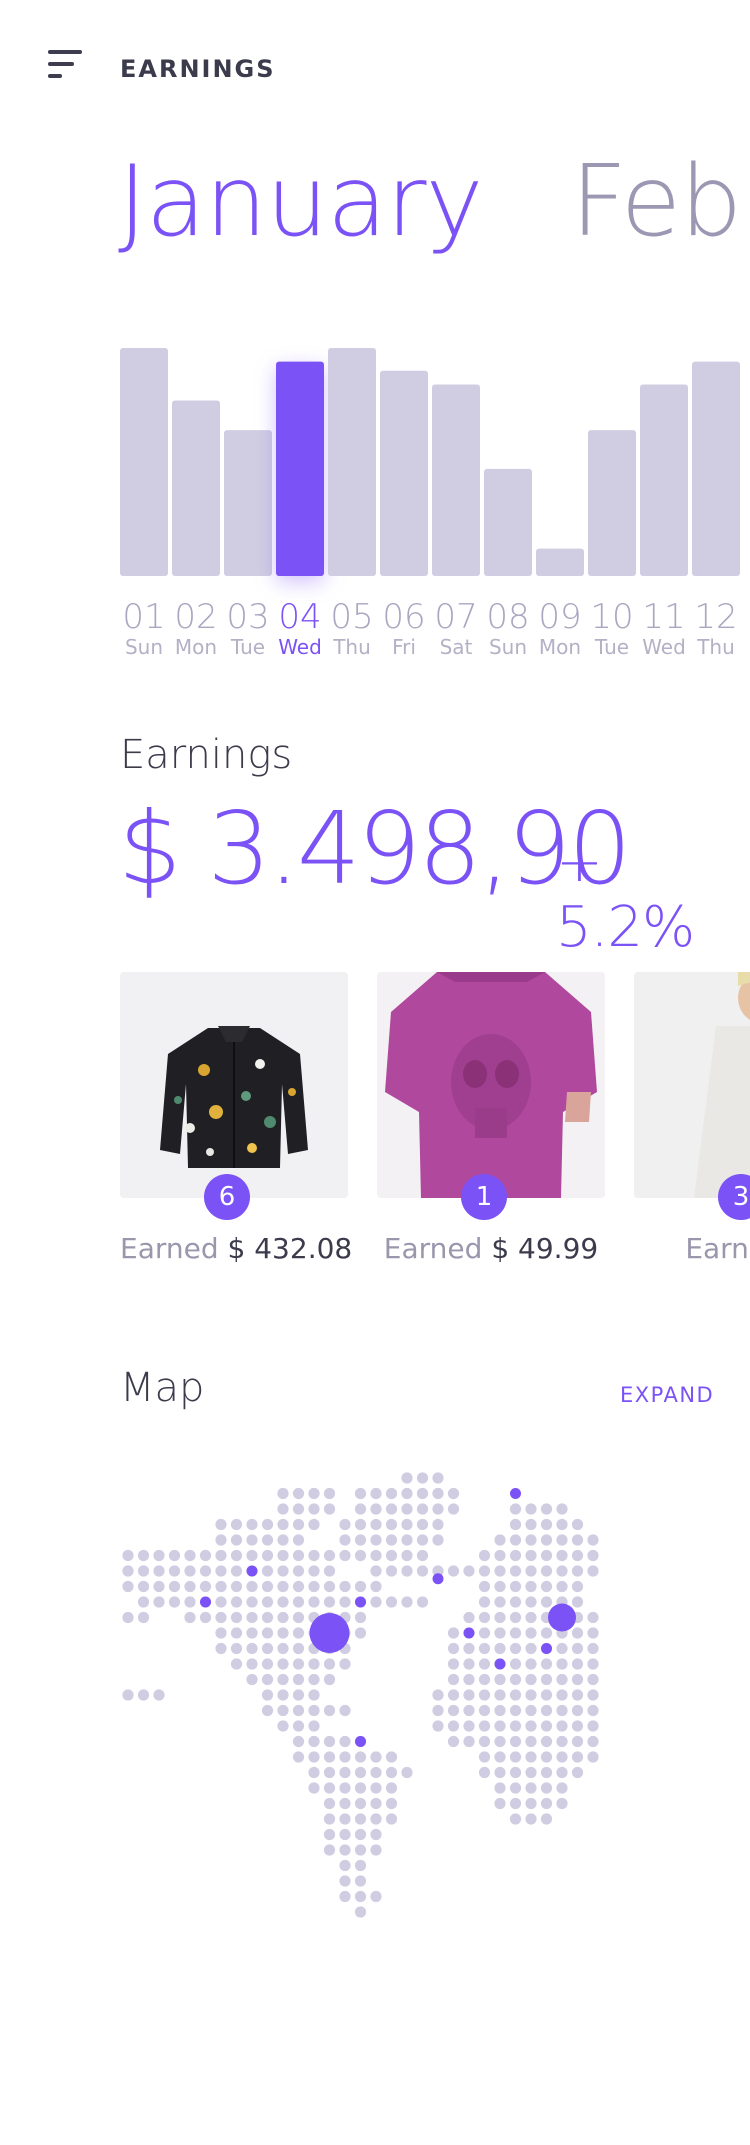 Image resolution: width=750 pixels, height=2145 pixels. I want to click on earned-amount: $ 432.08, so click(290, 1248).